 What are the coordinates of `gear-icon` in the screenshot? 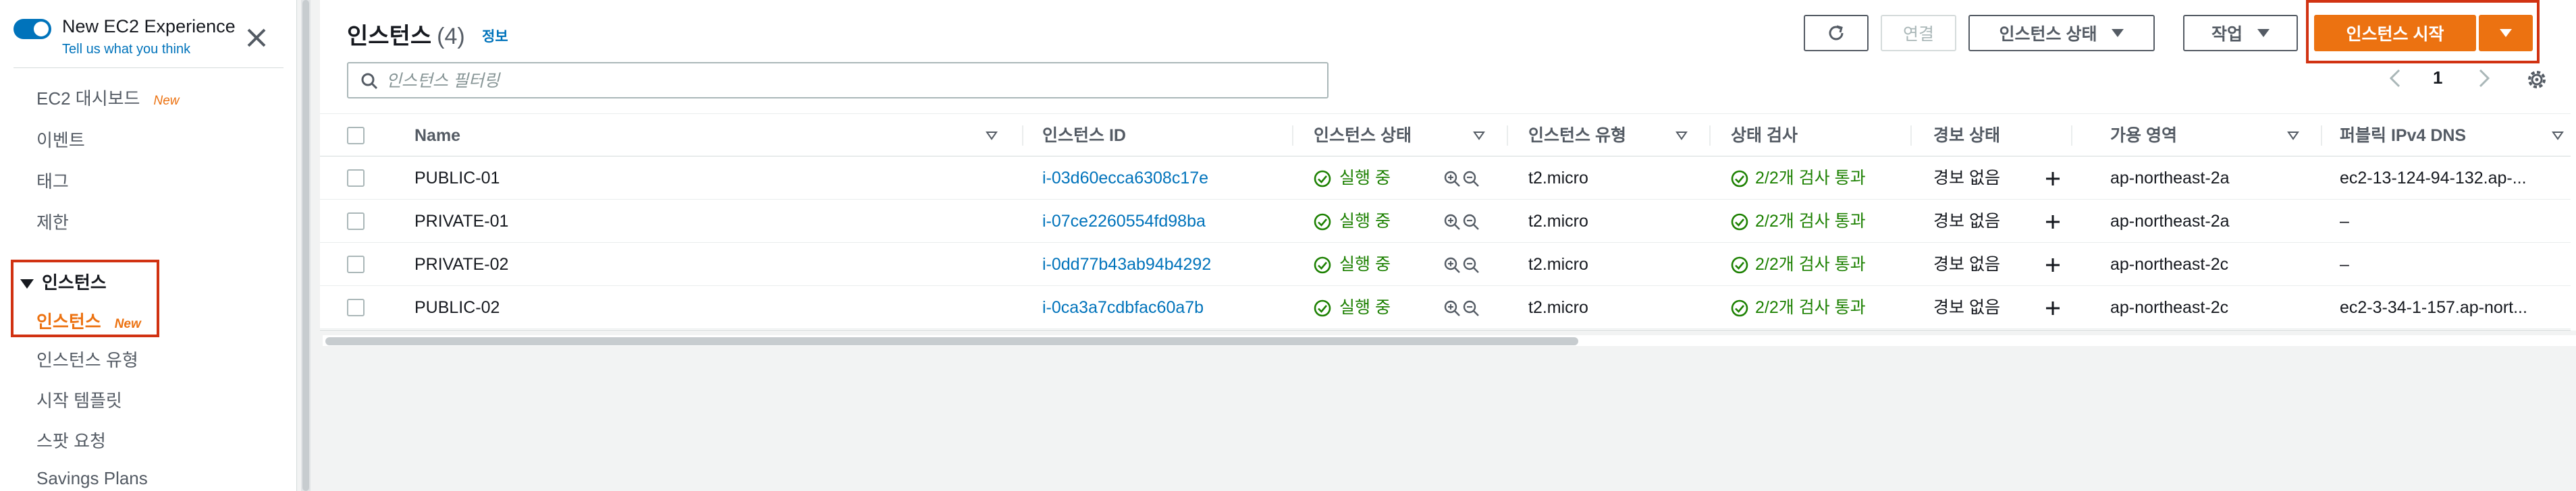 It's located at (2536, 79).